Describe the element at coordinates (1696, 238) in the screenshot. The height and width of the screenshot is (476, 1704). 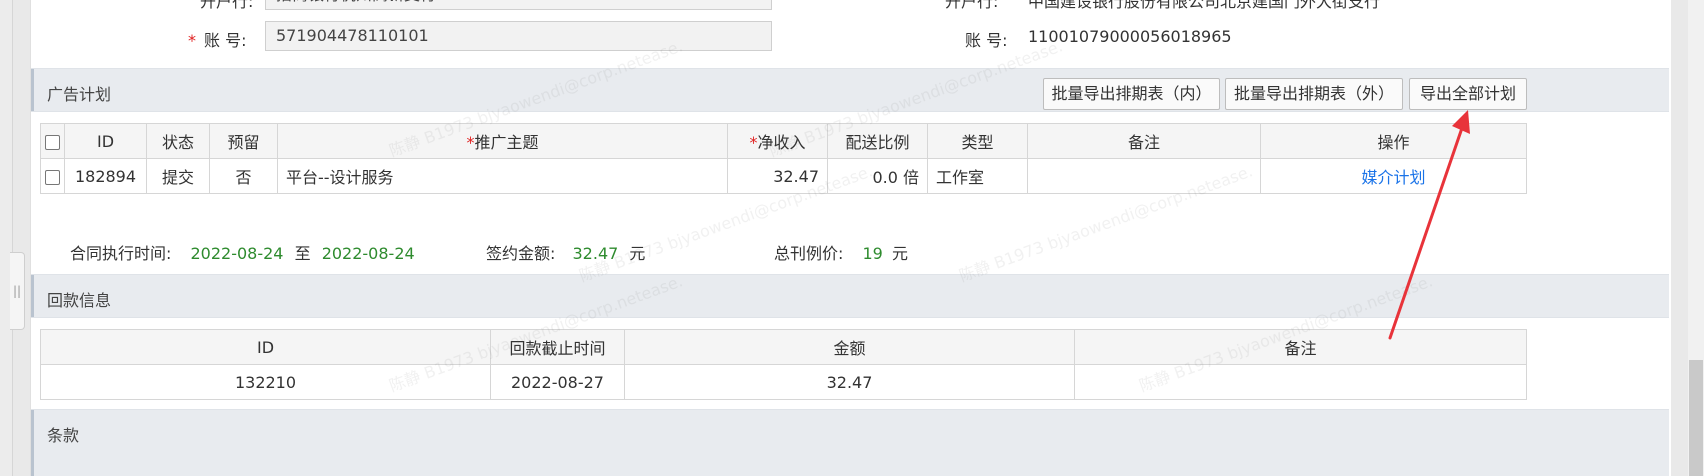
I see `vertical-scrollbar` at that location.